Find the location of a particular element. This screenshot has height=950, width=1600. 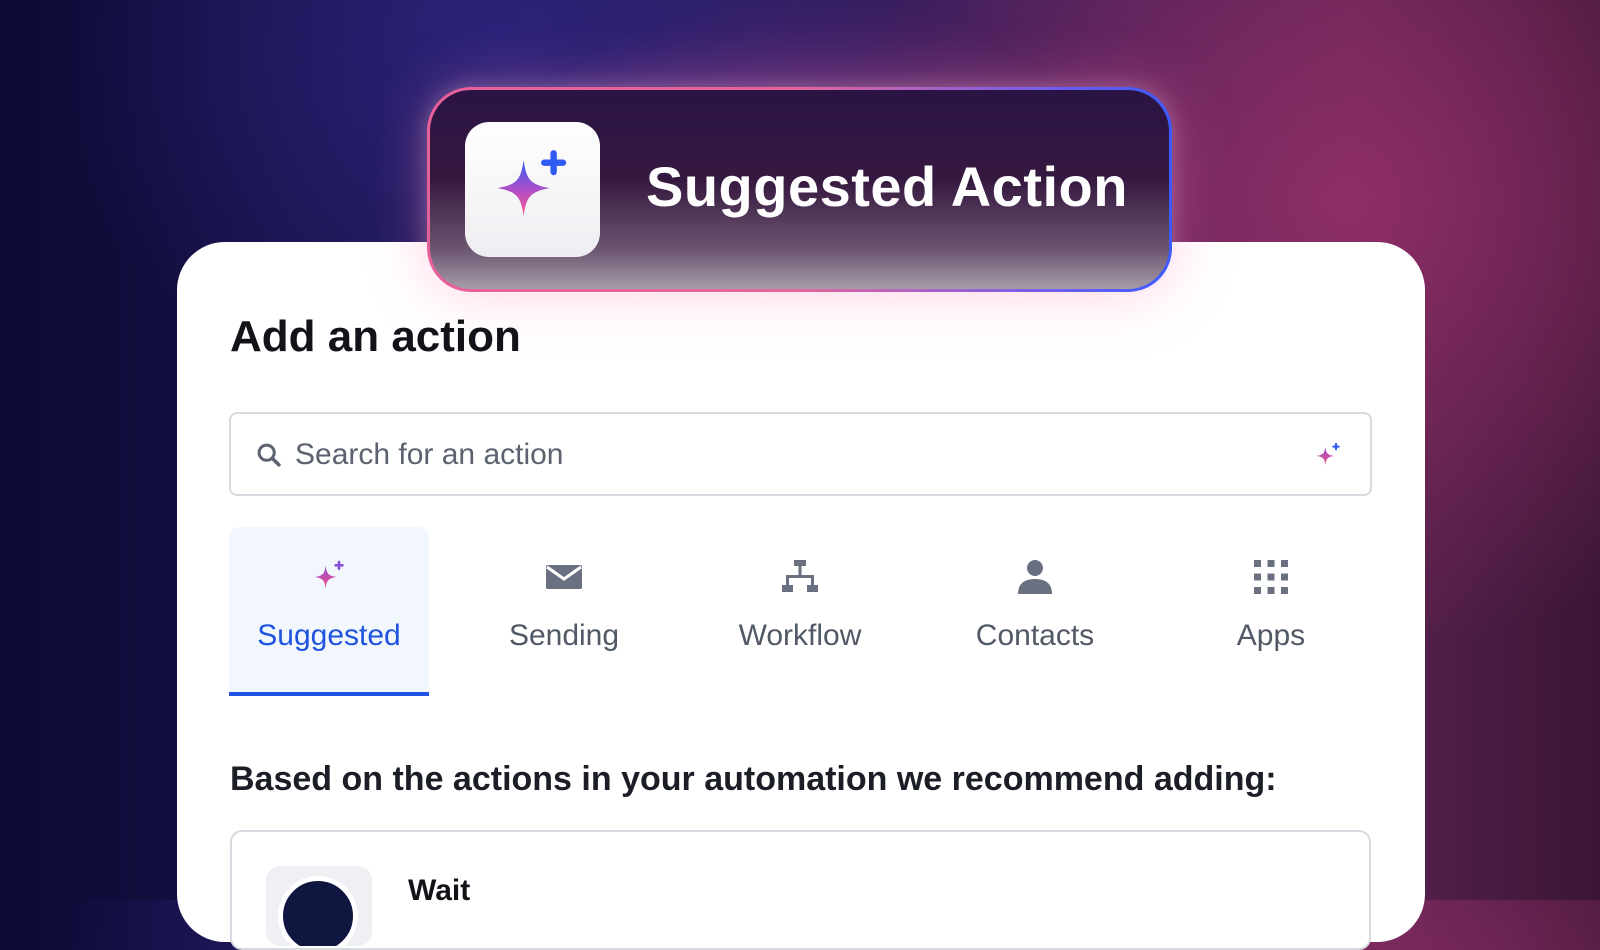

envelope-icon is located at coordinates (564, 577).